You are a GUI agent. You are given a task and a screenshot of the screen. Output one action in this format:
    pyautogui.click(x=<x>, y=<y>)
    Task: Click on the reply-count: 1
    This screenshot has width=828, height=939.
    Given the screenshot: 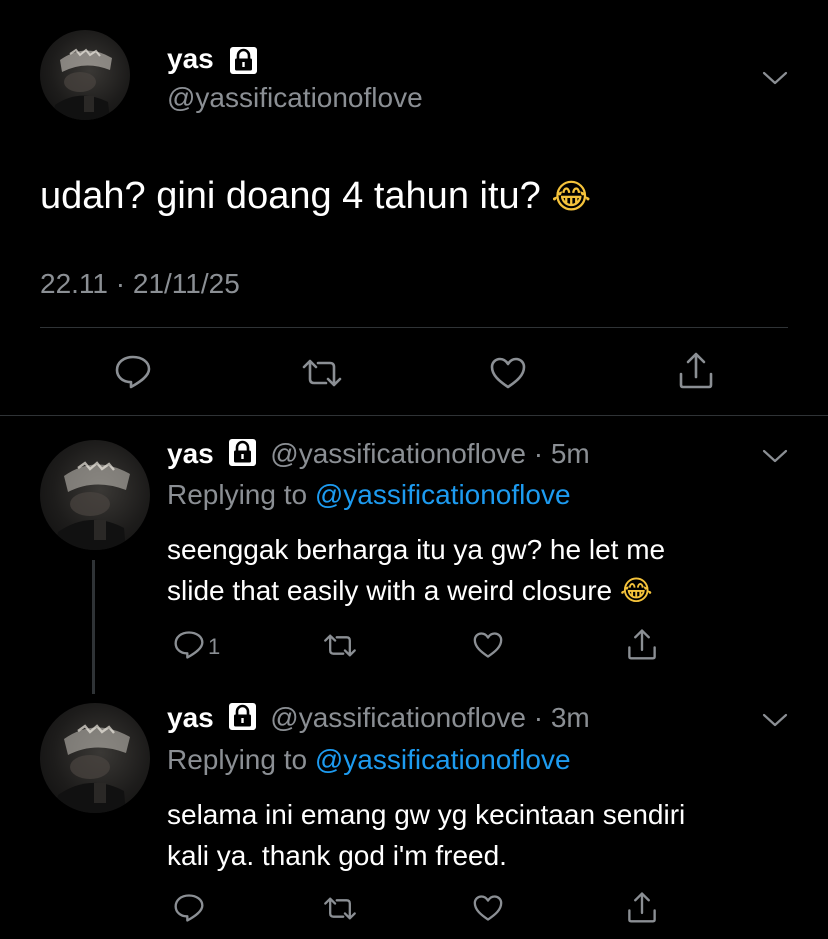 What is the action you would take?
    pyautogui.click(x=214, y=646)
    